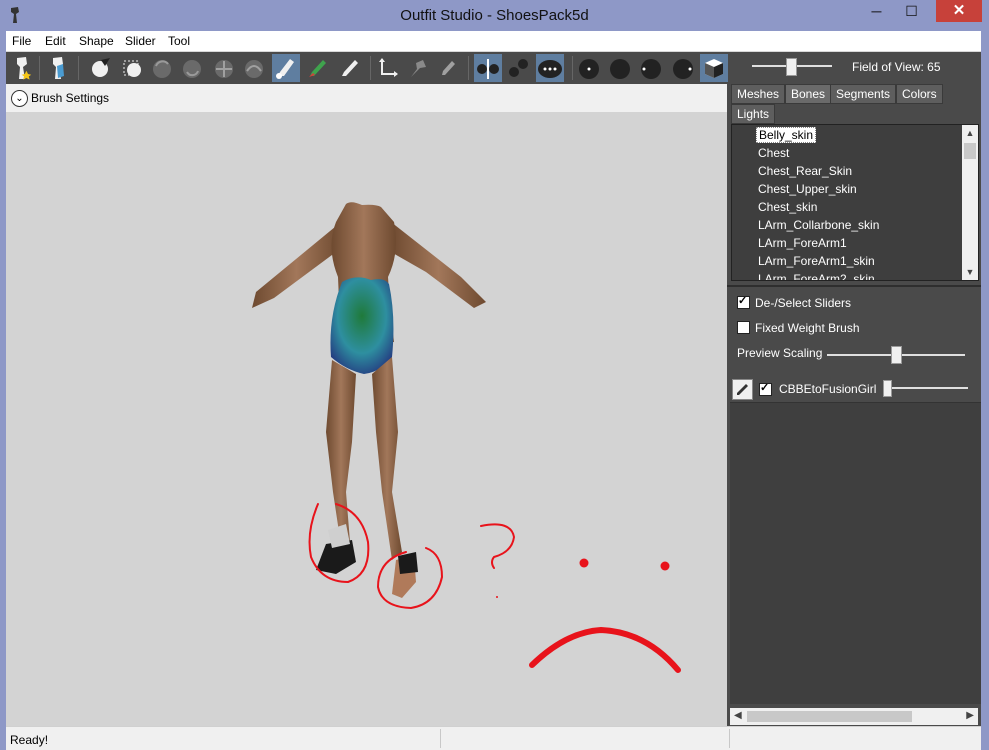 This screenshot has height=750, width=989. Describe the element at coordinates (488, 68) in the screenshot. I see `x-mirror-icon` at that location.